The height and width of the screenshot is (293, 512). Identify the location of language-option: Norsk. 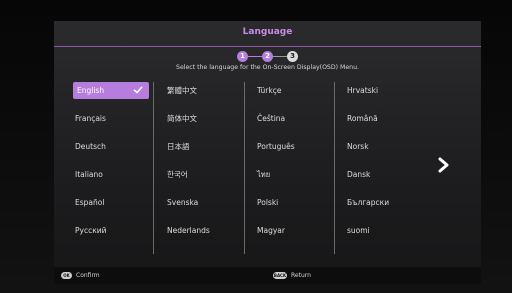
(381, 146).